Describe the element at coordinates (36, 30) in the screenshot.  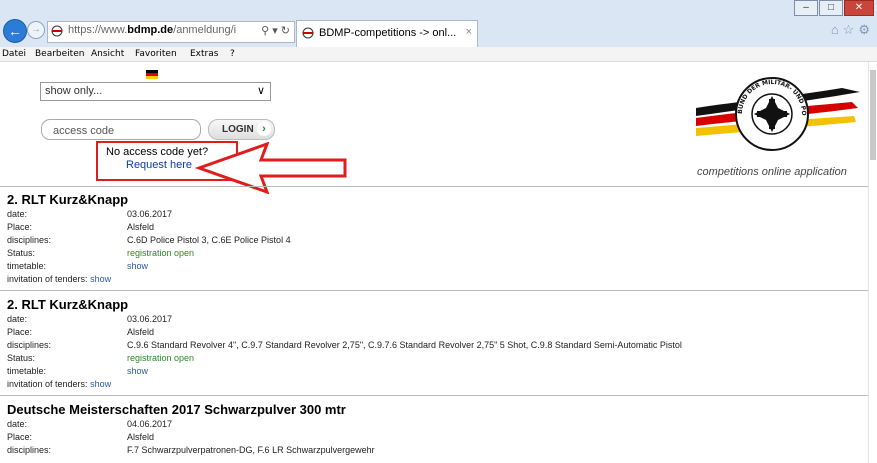
I see `forward-button: →` at that location.